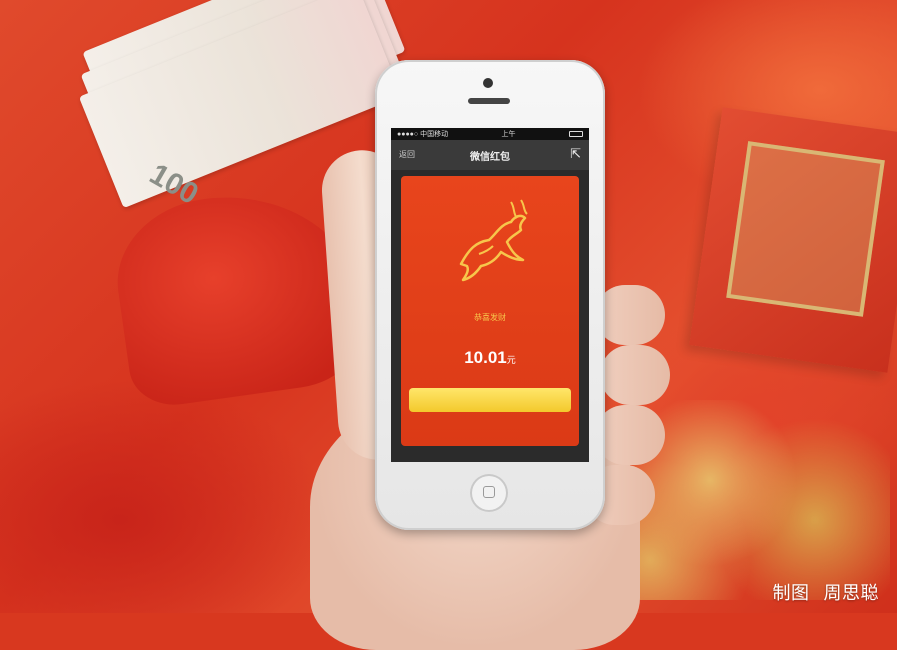 The image size is (897, 650). I want to click on camera-icon, so click(488, 83).